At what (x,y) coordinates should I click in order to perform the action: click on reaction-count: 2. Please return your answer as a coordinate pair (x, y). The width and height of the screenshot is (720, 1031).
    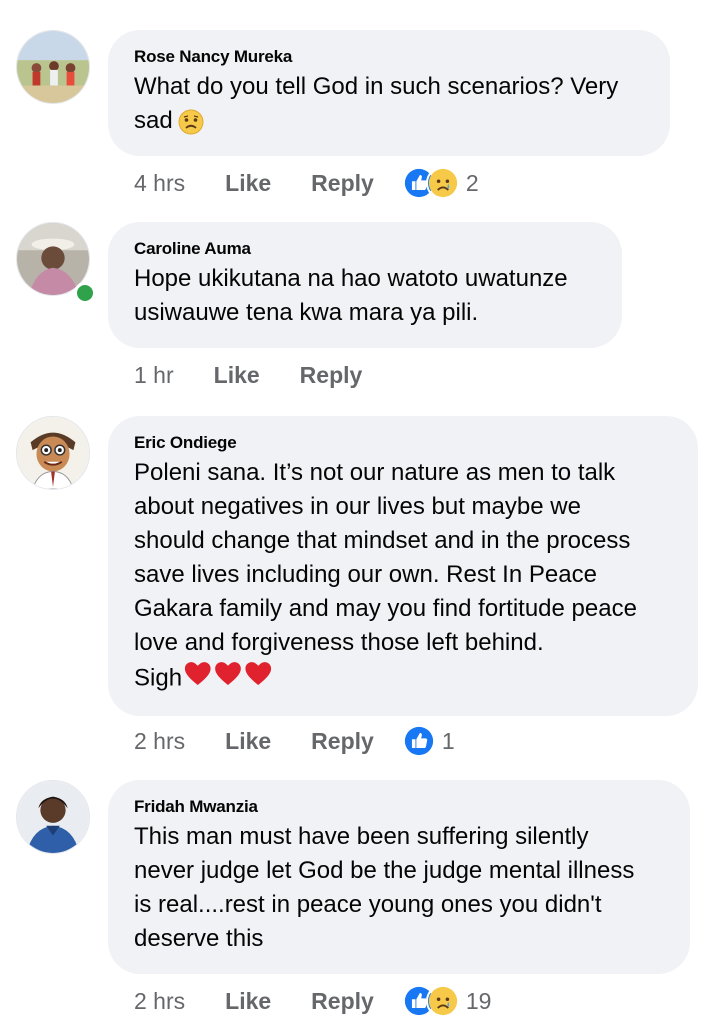
    Looking at the image, I should click on (472, 182).